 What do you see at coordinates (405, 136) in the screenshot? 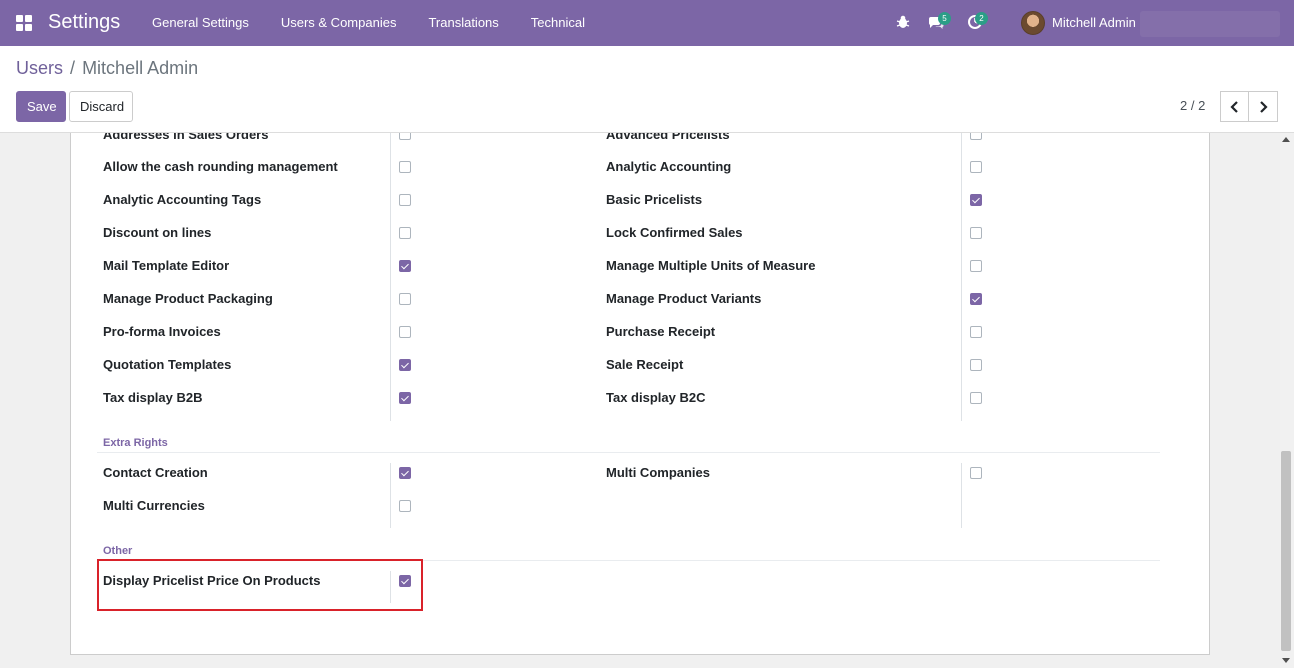
I see `checkbox-addresses-sales-orders` at bounding box center [405, 136].